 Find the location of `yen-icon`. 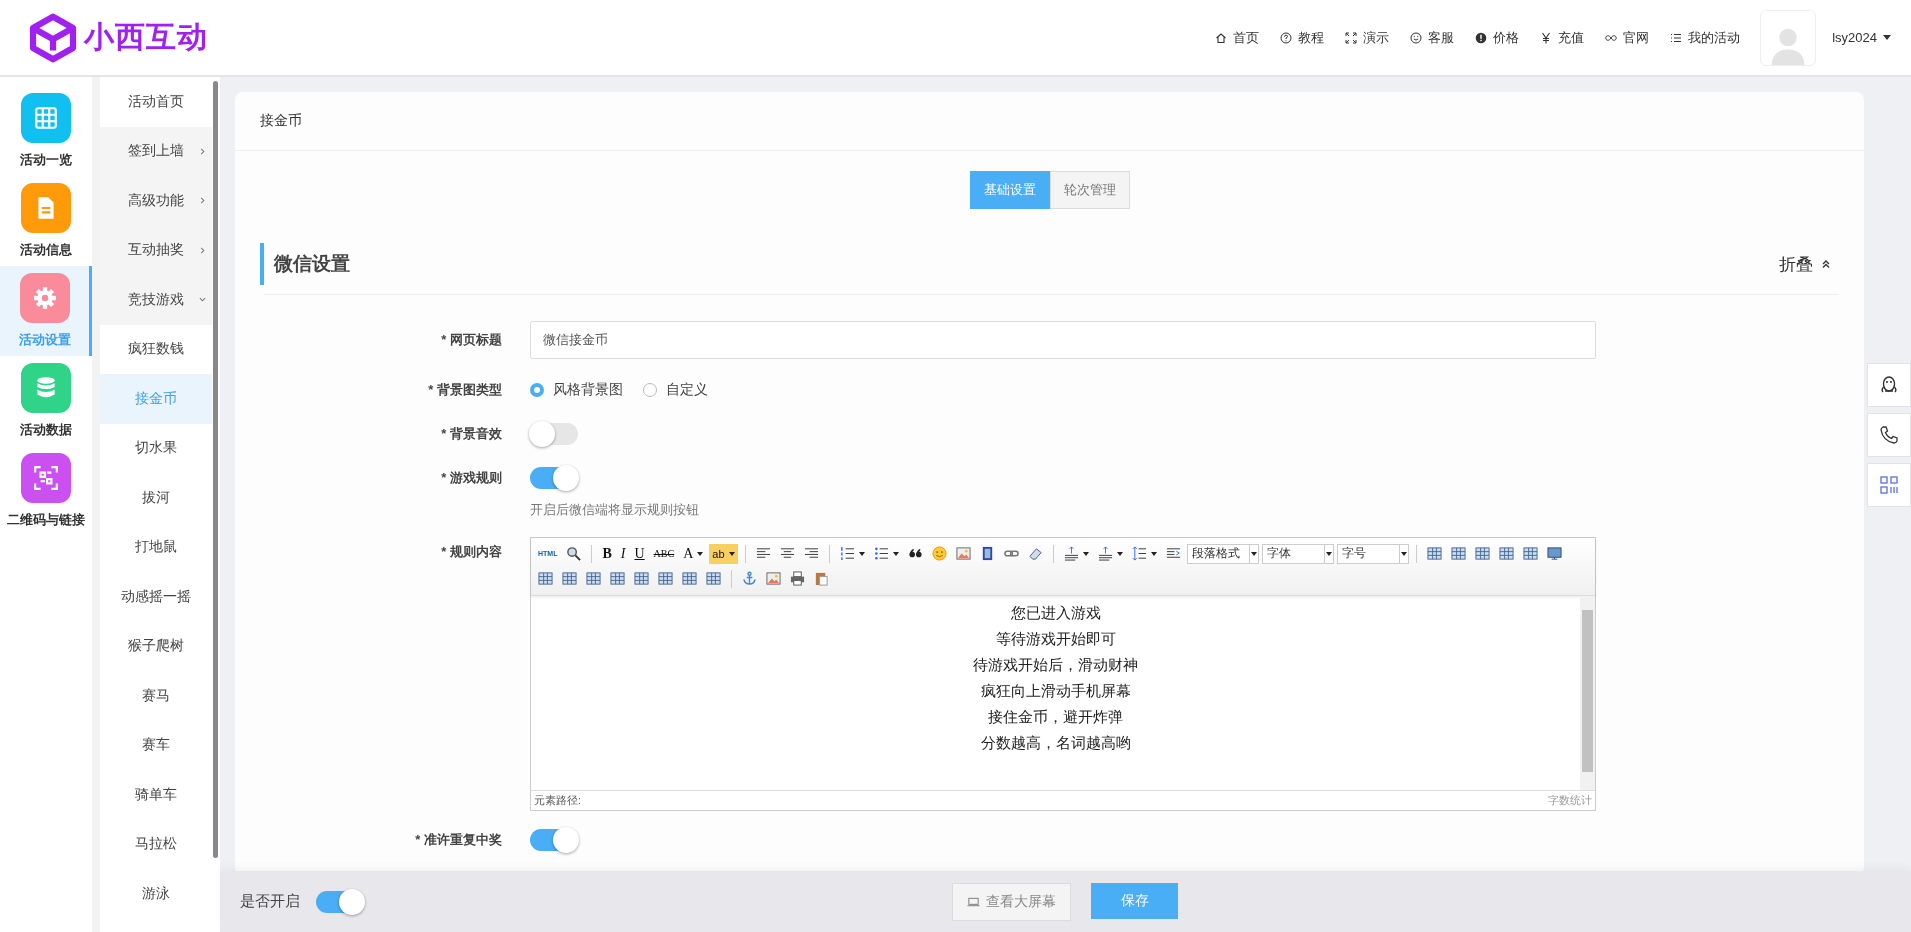

yen-icon is located at coordinates (1546, 37).